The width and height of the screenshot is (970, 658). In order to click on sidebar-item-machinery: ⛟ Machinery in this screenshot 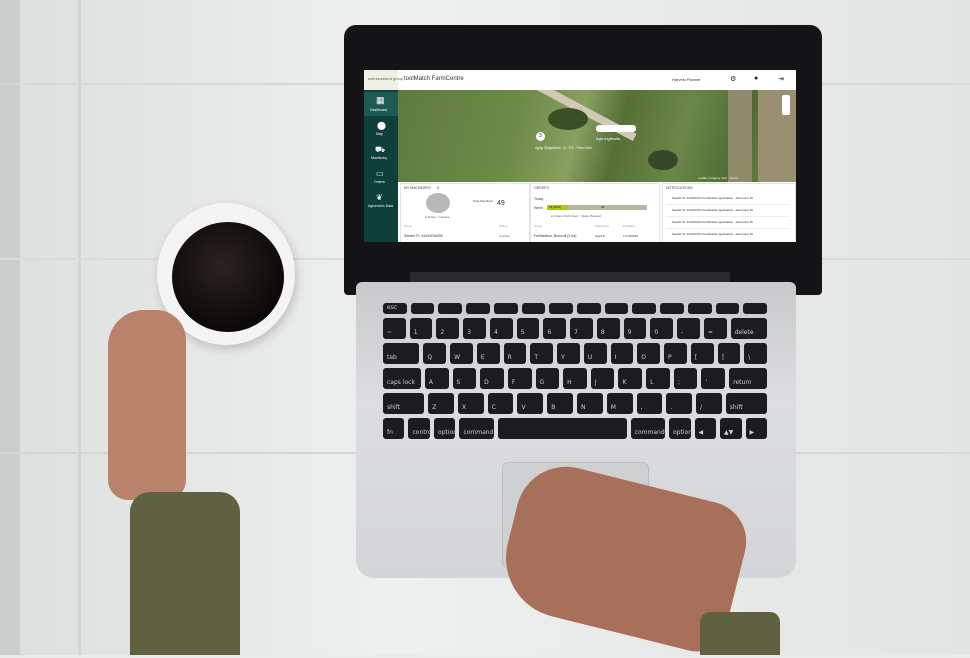, I will do `click(381, 153)`.